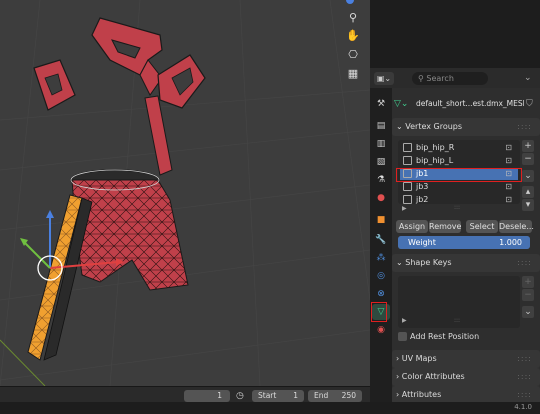 This screenshot has width=540, height=414. I want to click on shape-keys-title: Shape Keys, so click(428, 262).